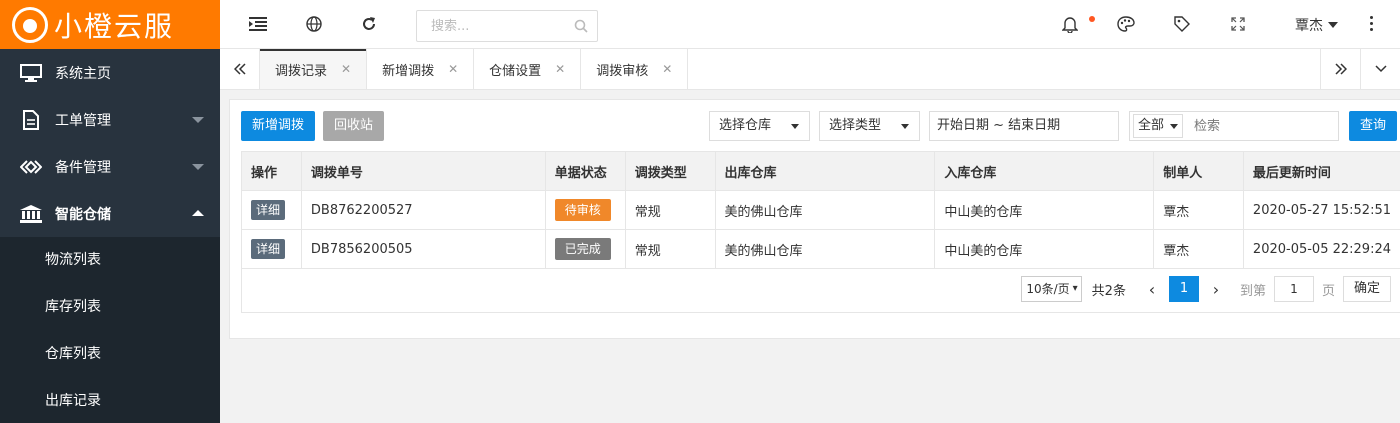  Describe the element at coordinates (423, 249) in the screenshot. I see `transfer-no-cell: DB7856200505` at that location.